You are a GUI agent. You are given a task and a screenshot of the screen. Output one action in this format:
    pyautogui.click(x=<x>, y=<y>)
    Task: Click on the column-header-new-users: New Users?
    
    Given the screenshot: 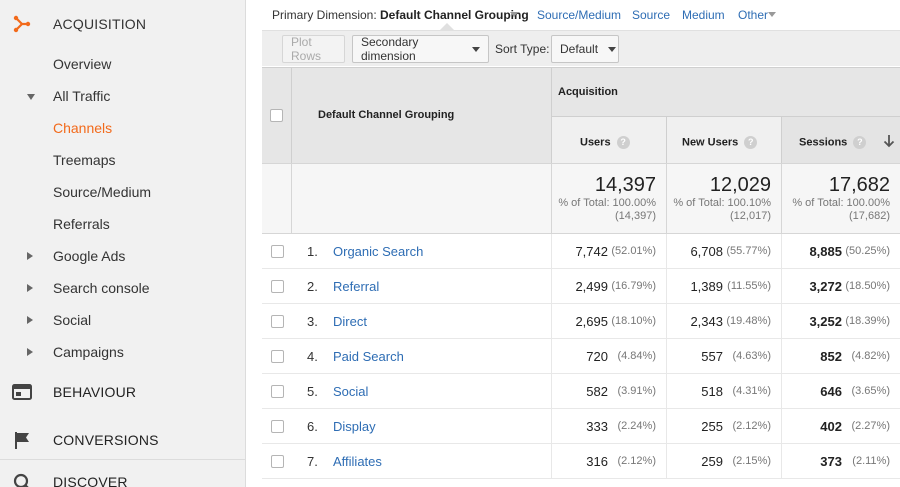 What is the action you would take?
    pyautogui.click(x=723, y=140)
    